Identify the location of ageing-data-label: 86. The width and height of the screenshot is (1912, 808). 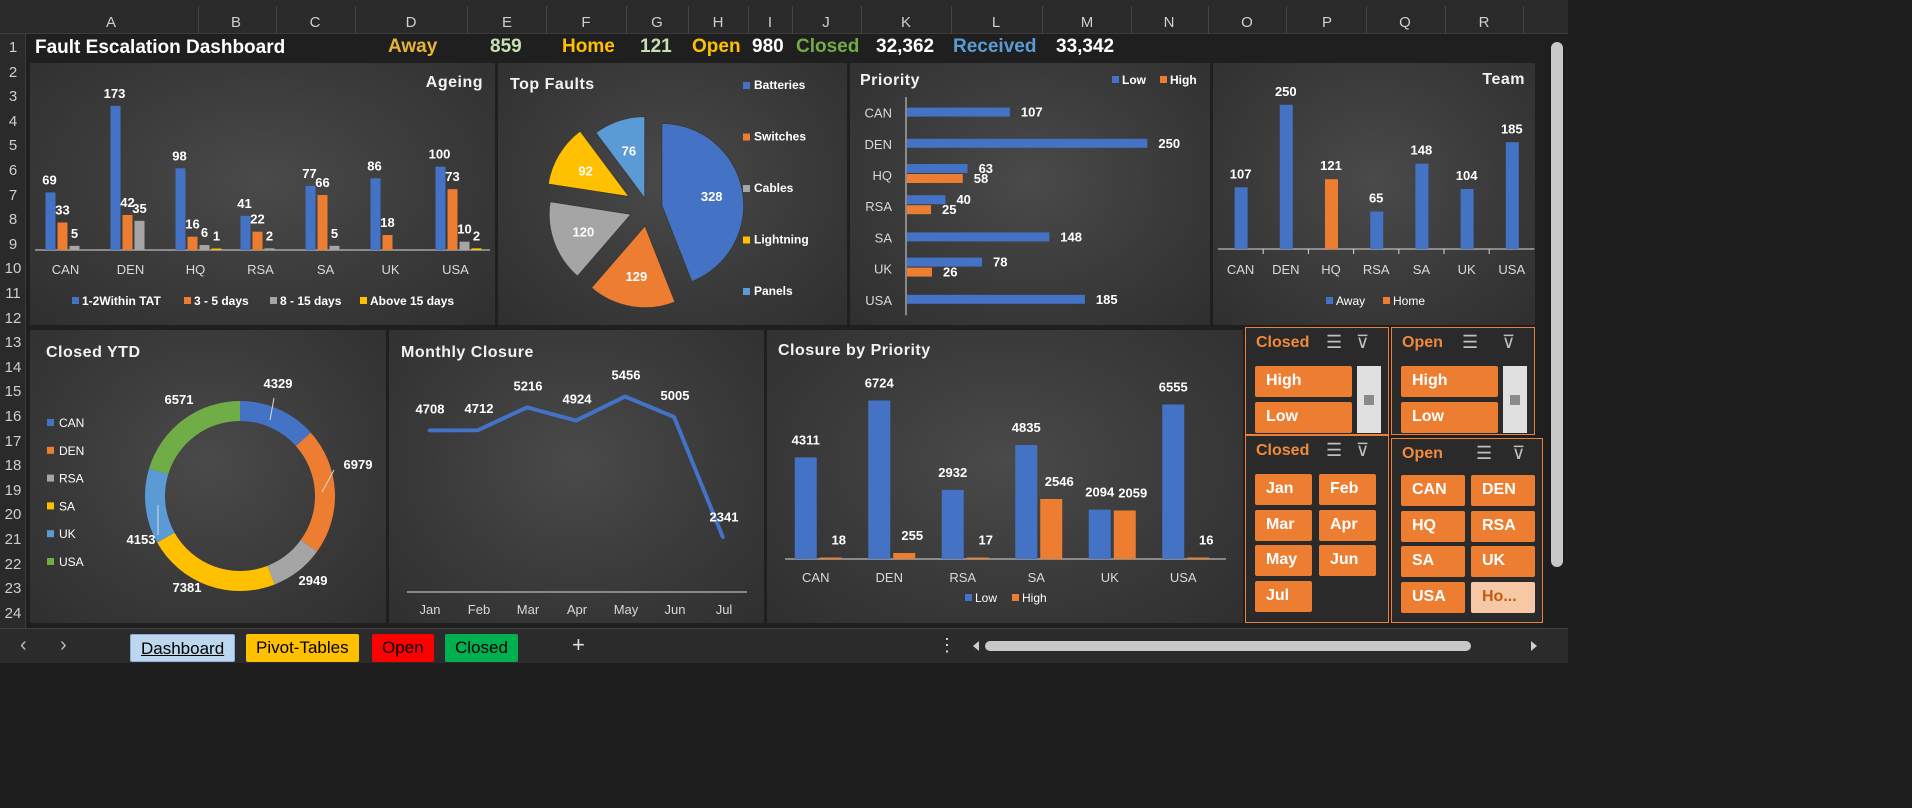
(374, 165).